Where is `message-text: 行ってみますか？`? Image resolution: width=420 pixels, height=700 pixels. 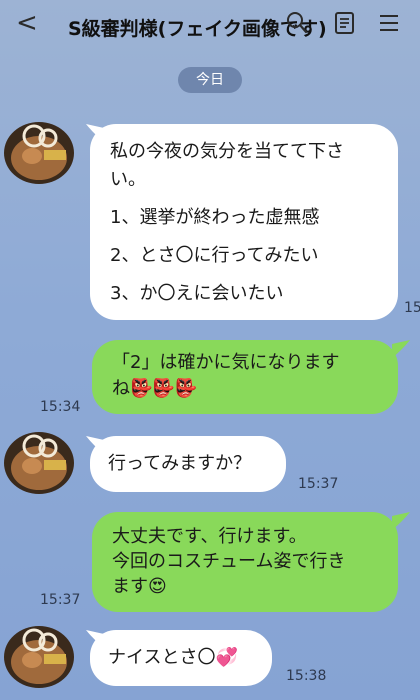 message-text: 行ってみますか？ is located at coordinates (180, 463).